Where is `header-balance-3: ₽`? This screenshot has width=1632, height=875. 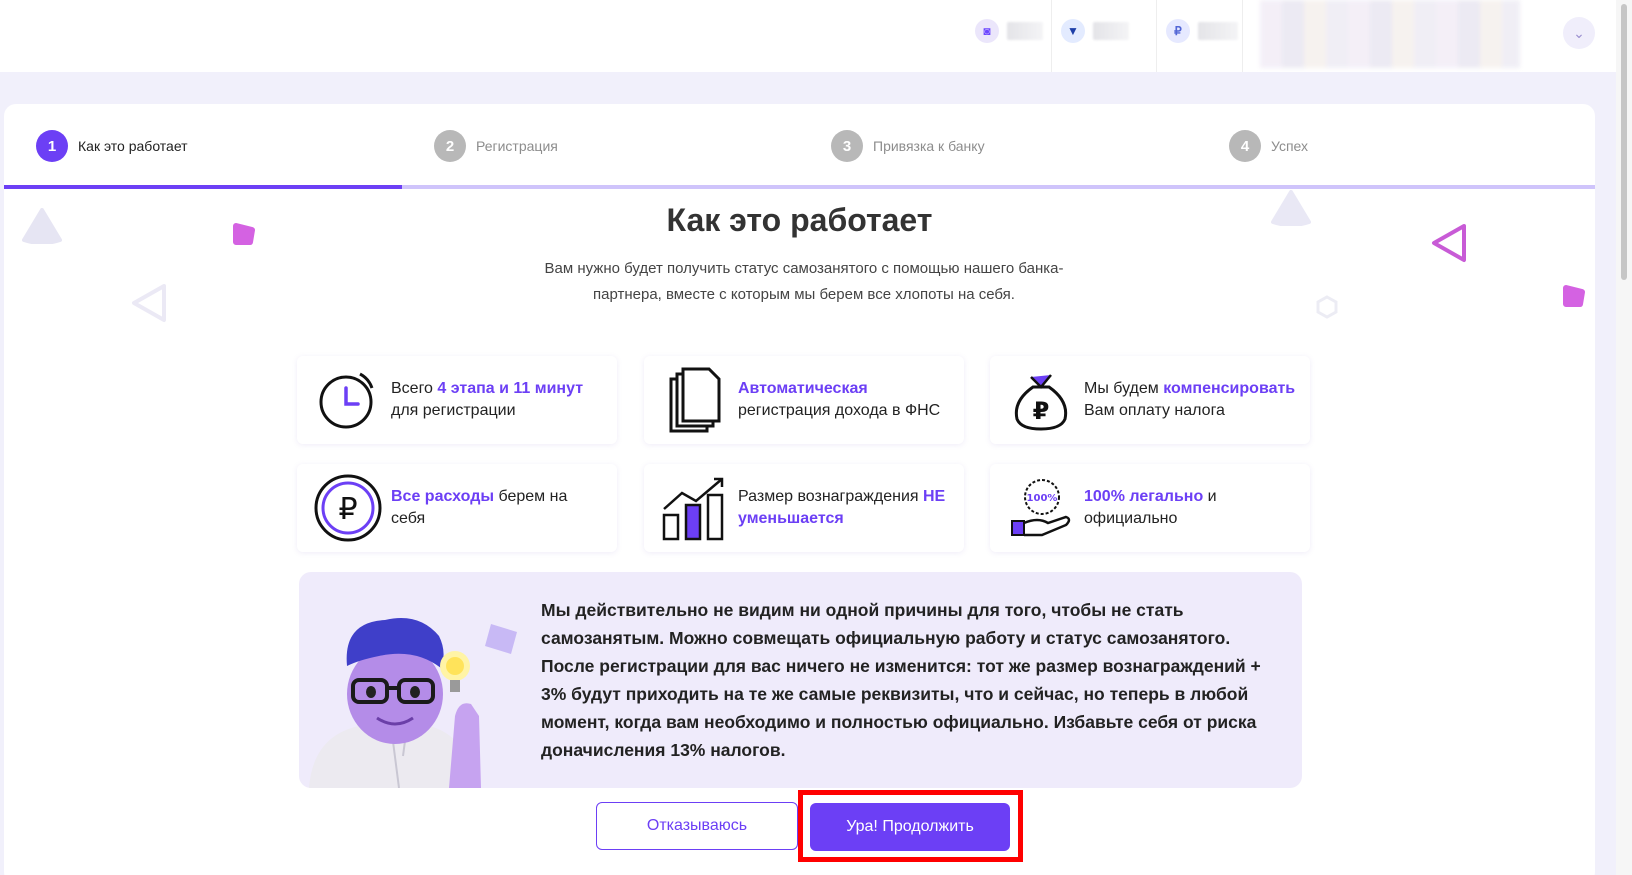 header-balance-3: ₽ is located at coordinates (1202, 31).